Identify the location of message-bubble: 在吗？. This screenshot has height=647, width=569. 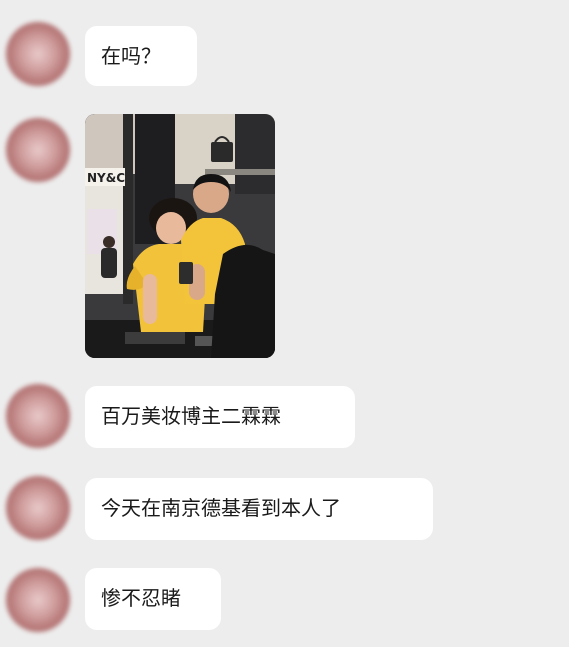
(141, 56).